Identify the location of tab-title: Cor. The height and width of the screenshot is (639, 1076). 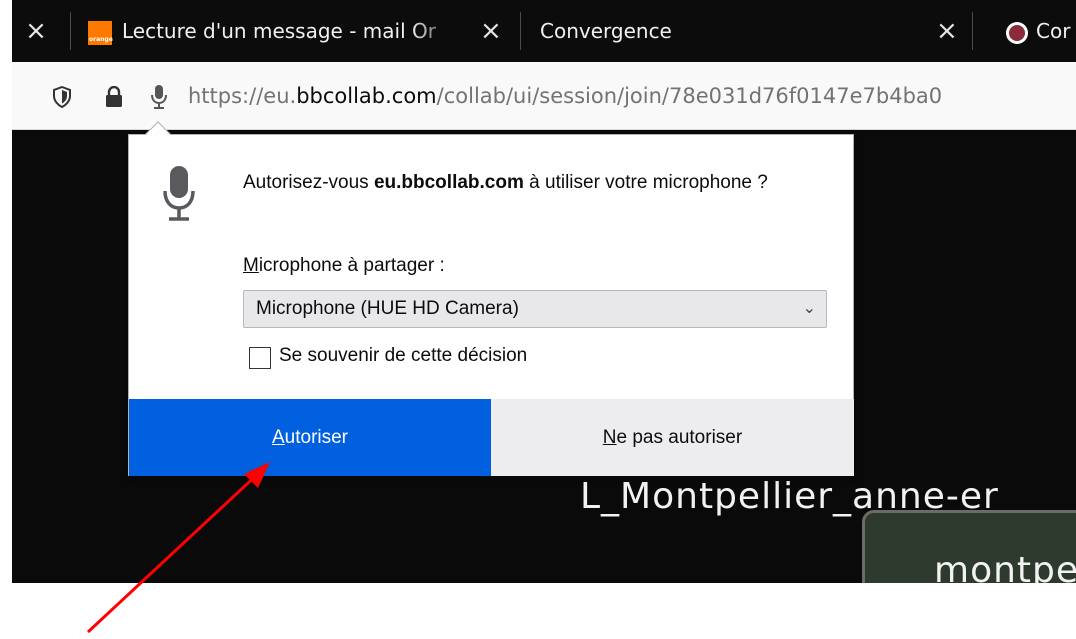
(1053, 31).